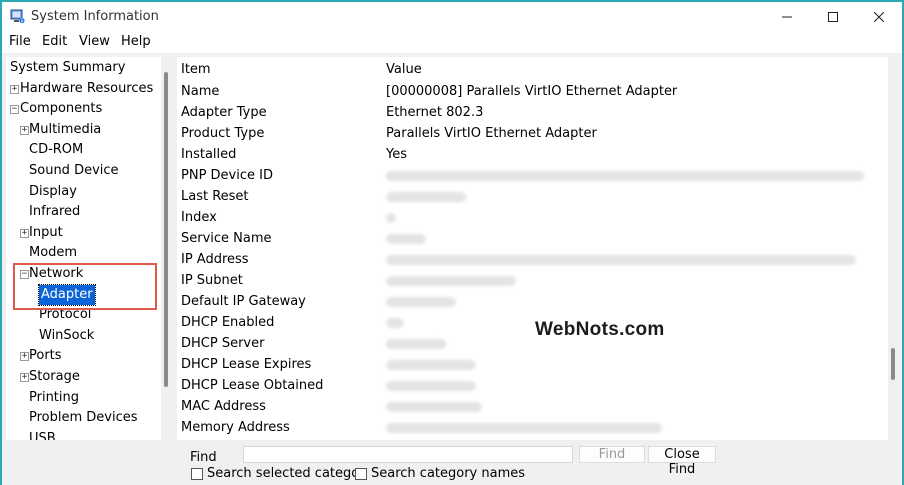 This screenshot has width=904, height=485. Describe the element at coordinates (224, 112) in the screenshot. I see `details-item-name: Adapter Type` at that location.